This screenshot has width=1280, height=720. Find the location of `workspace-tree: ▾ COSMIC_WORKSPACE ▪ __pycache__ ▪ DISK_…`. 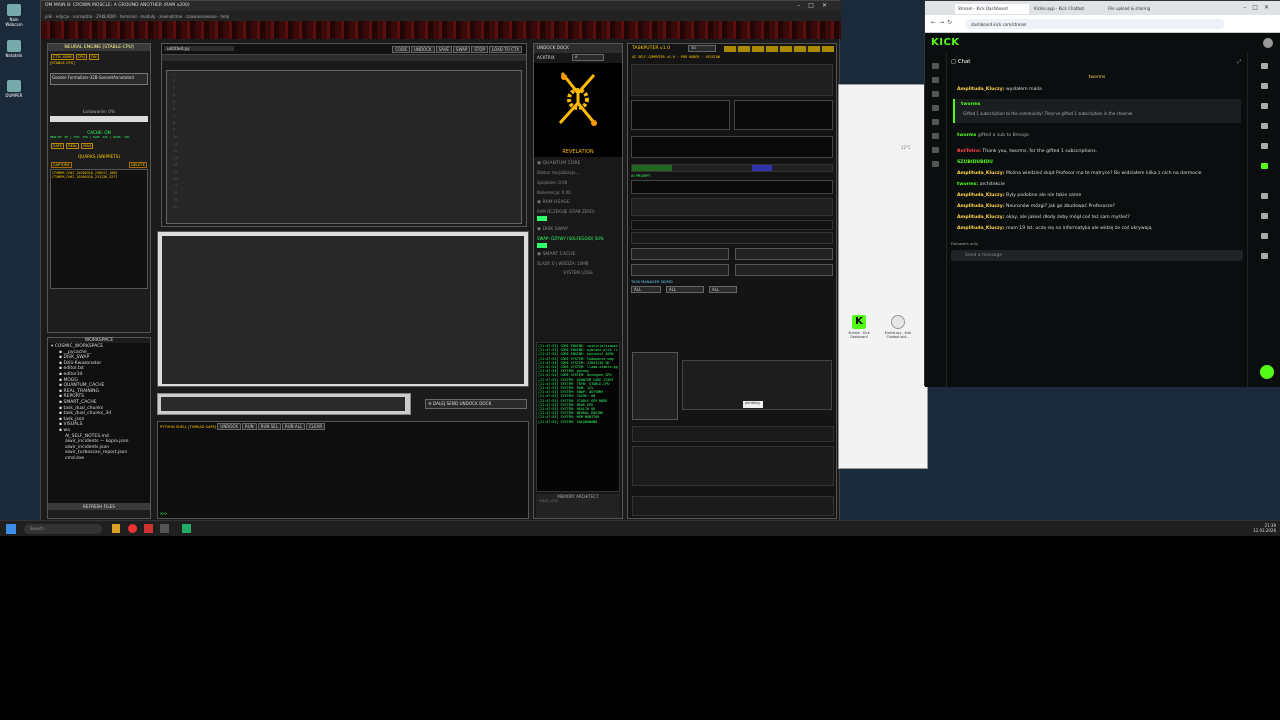

workspace-tree: ▾ COSMIC_WORKSPACE ▪ __pycache__ ▪ DISK_… is located at coordinates (99, 423).